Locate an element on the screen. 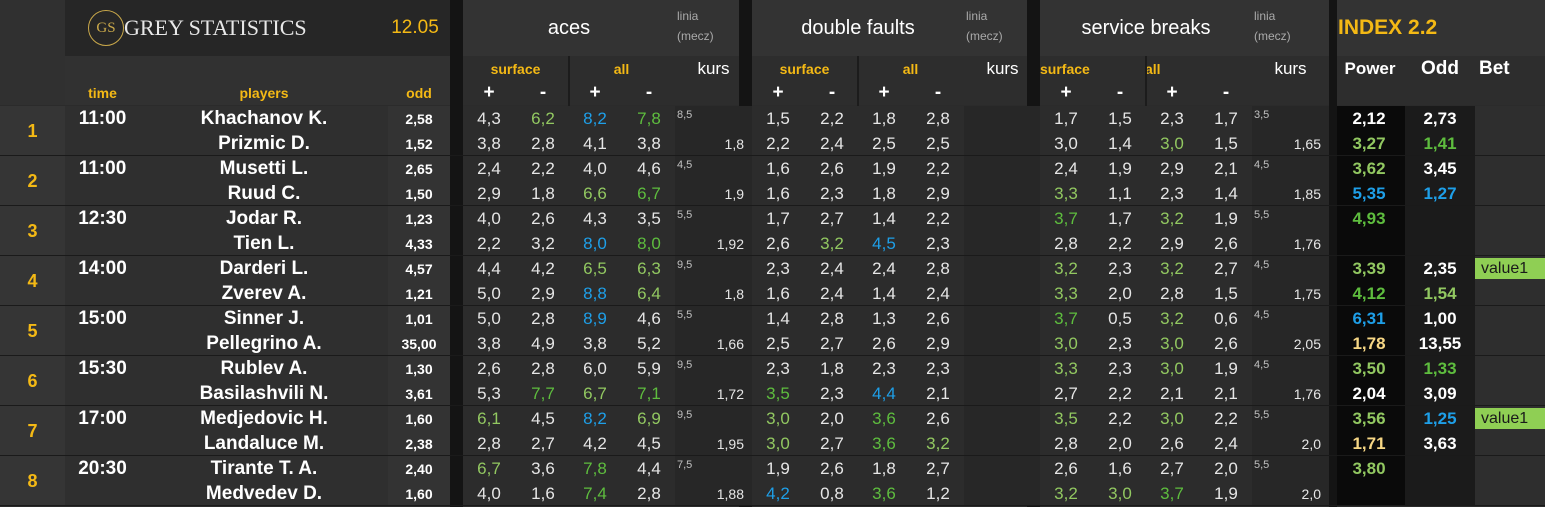  stat-sb-3: 1,9 is located at coordinates (1226, 218).